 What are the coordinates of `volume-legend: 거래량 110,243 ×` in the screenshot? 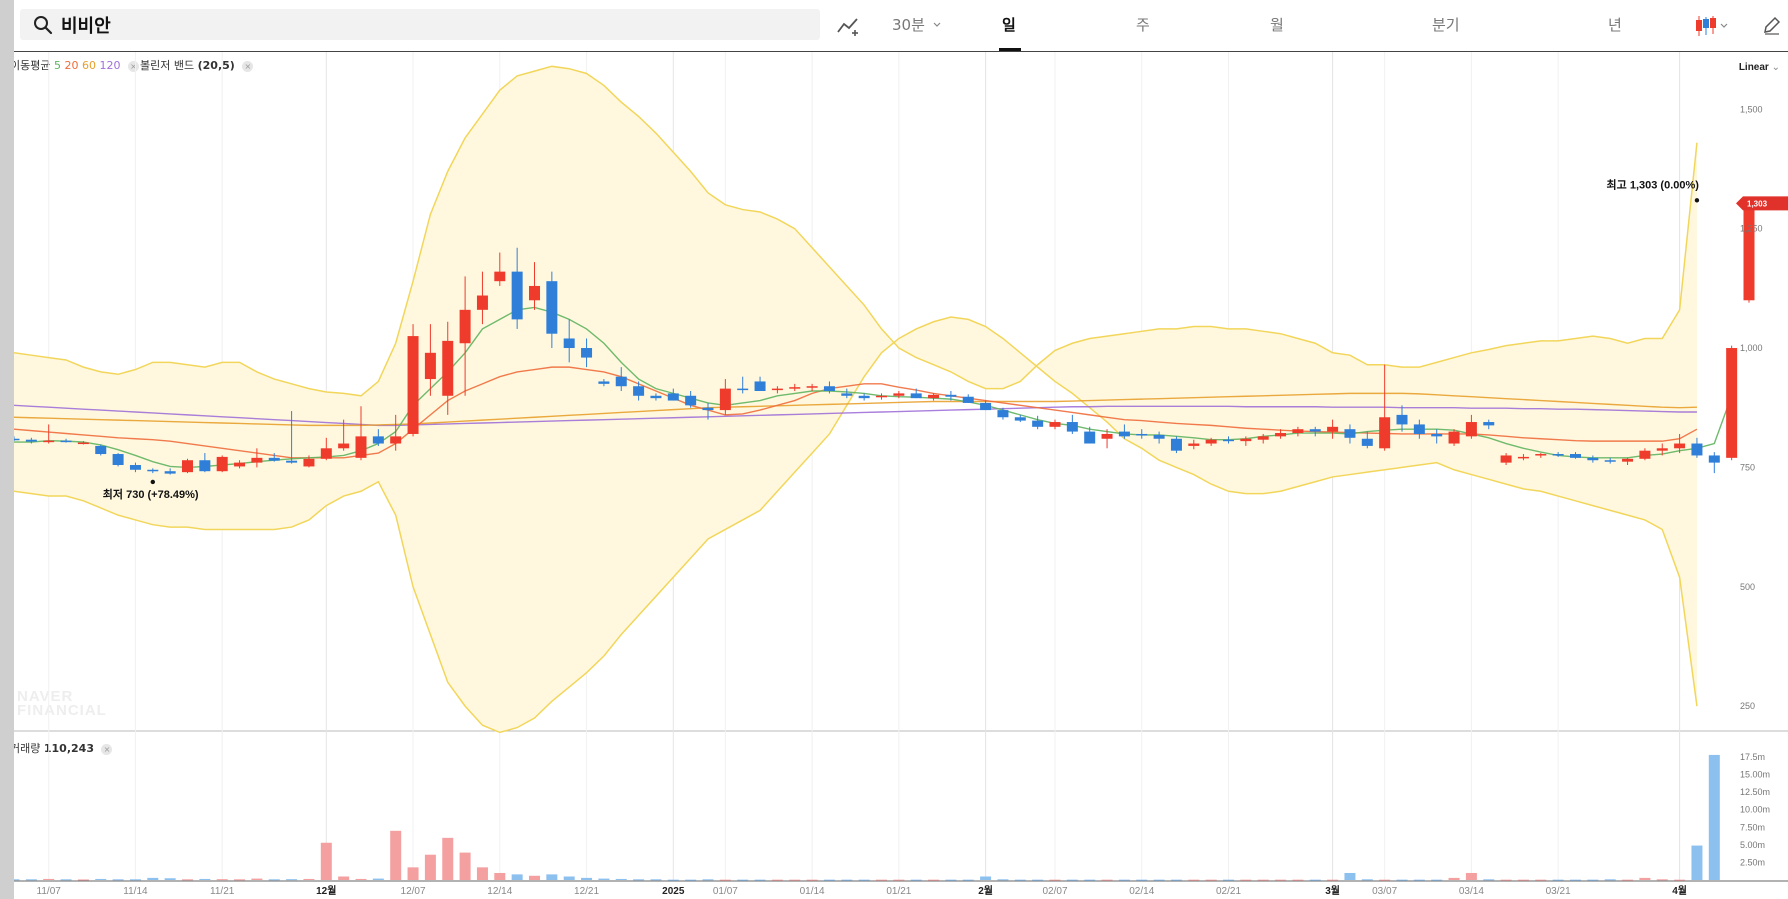 It's located at (63, 748).